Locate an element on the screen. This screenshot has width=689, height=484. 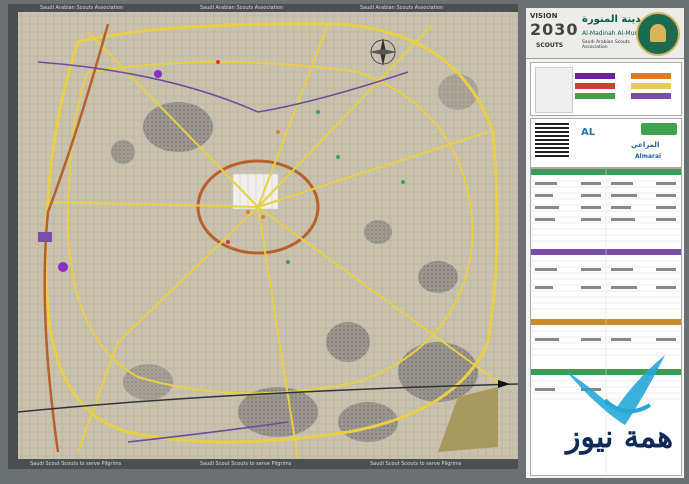
sponsor-logo: AL is located at coordinates (588, 132).